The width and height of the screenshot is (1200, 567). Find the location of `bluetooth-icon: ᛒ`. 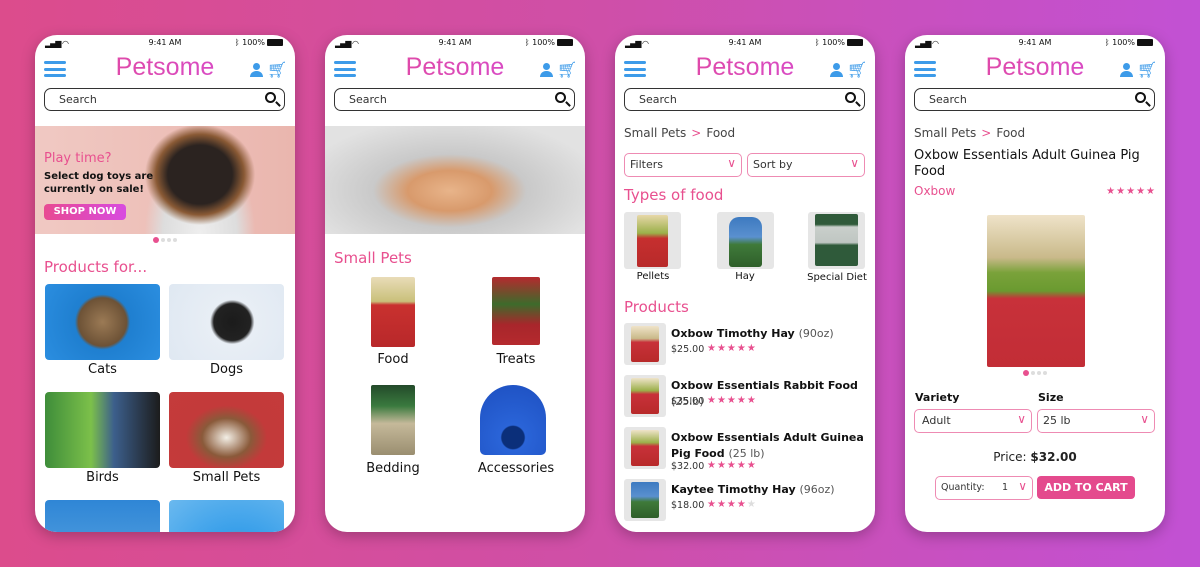

bluetooth-icon: ᛒ is located at coordinates (237, 42).